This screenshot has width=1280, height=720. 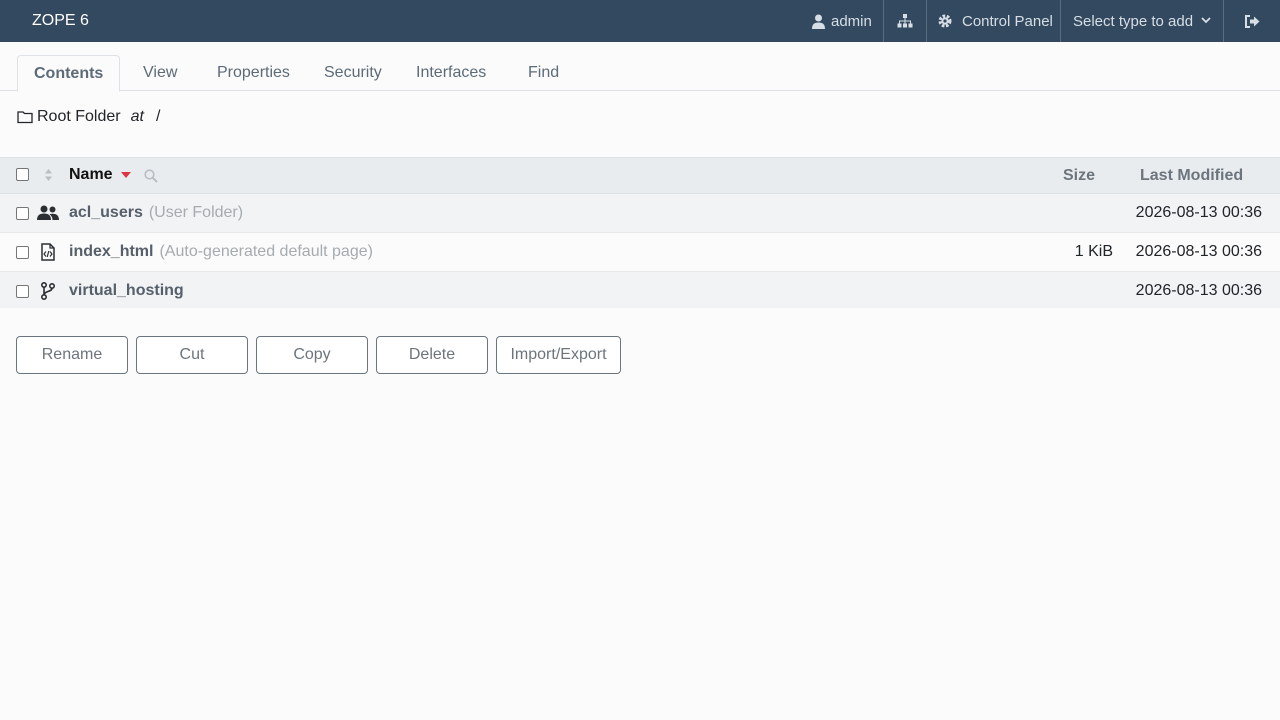 What do you see at coordinates (353, 73) in the screenshot?
I see `tab-security: Security` at bounding box center [353, 73].